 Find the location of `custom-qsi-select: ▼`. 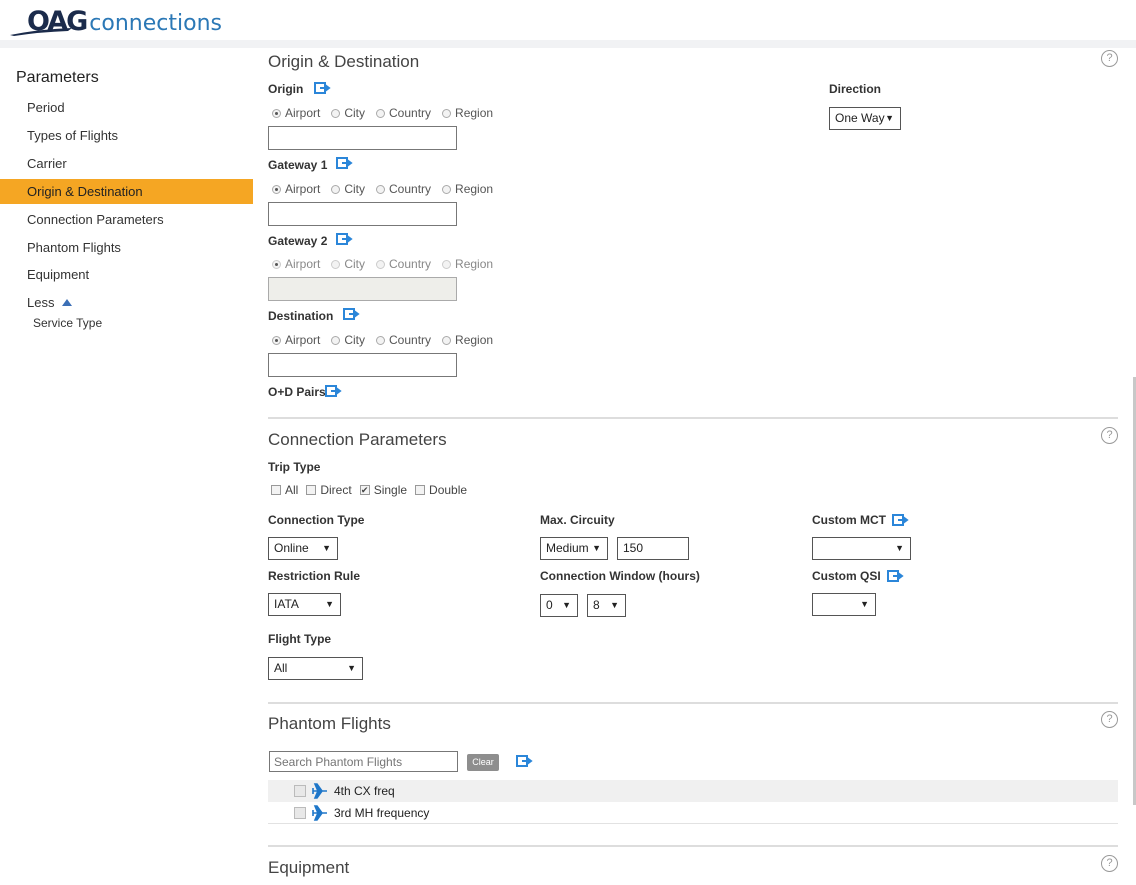

custom-qsi-select: ▼ is located at coordinates (844, 604).